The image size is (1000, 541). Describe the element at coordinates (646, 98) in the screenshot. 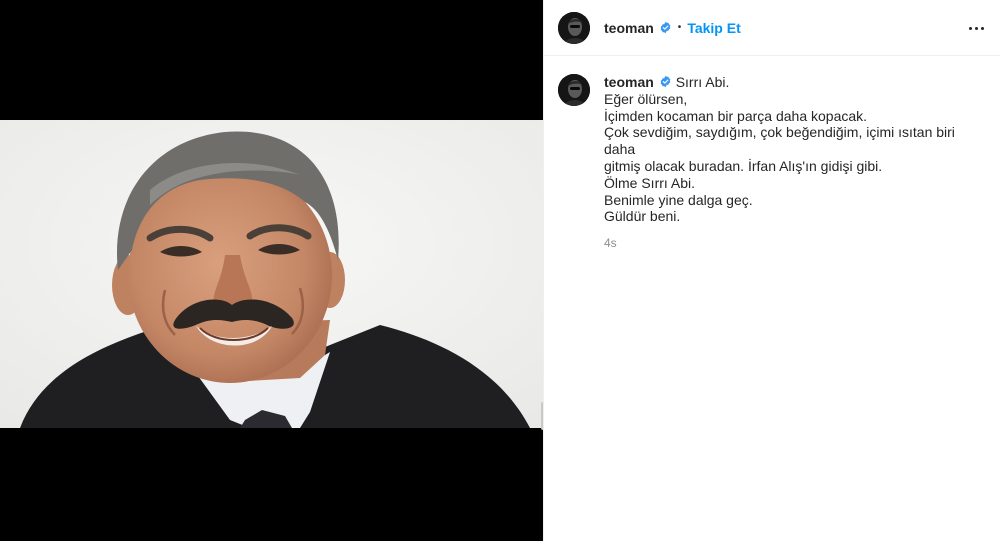

I see `caption-line: Eğer ölürsen,` at that location.